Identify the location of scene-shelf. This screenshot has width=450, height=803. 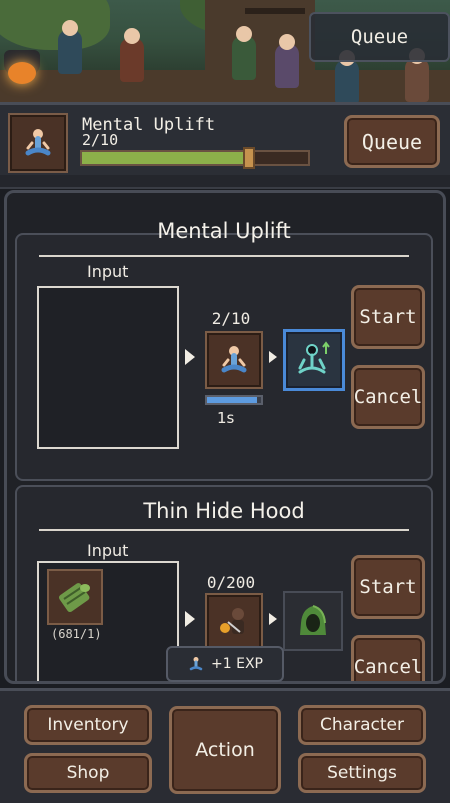
(275, 11).